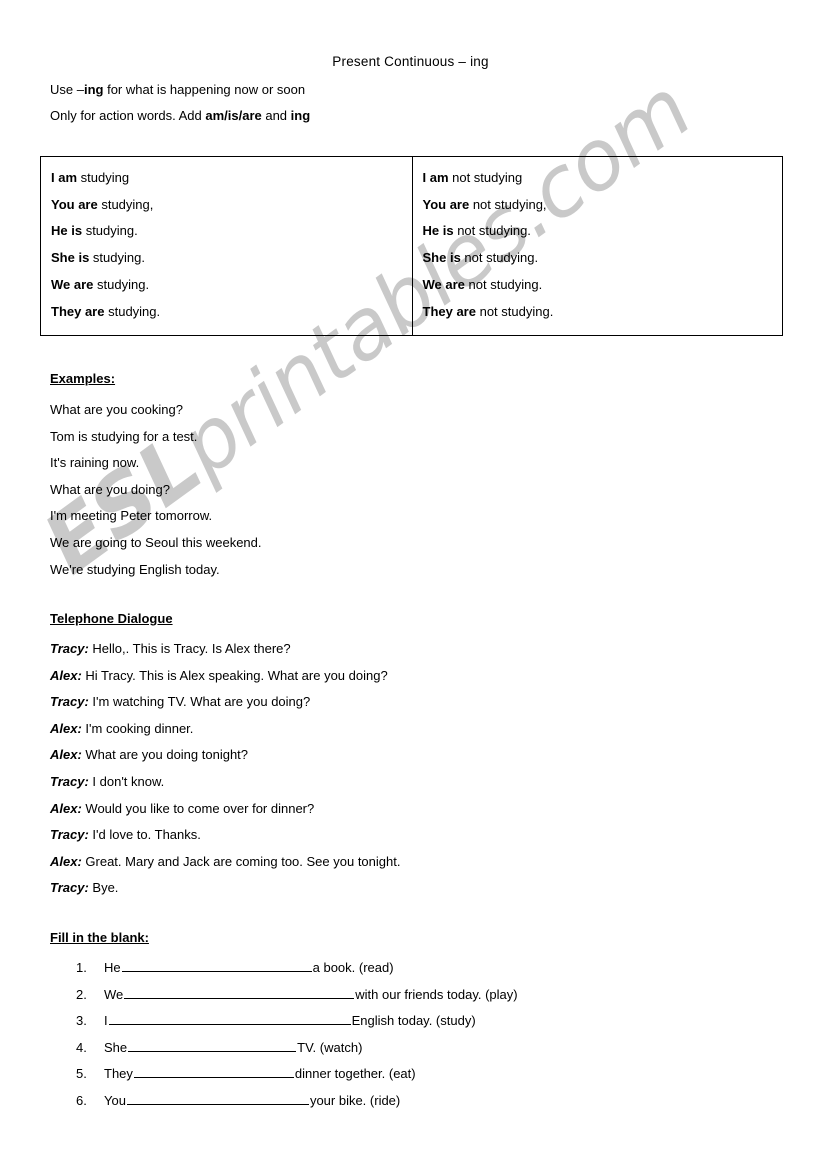 Image resolution: width=821 pixels, height=1169 pixels. I want to click on dialogue-line: Tracy: Bye., so click(225, 888).